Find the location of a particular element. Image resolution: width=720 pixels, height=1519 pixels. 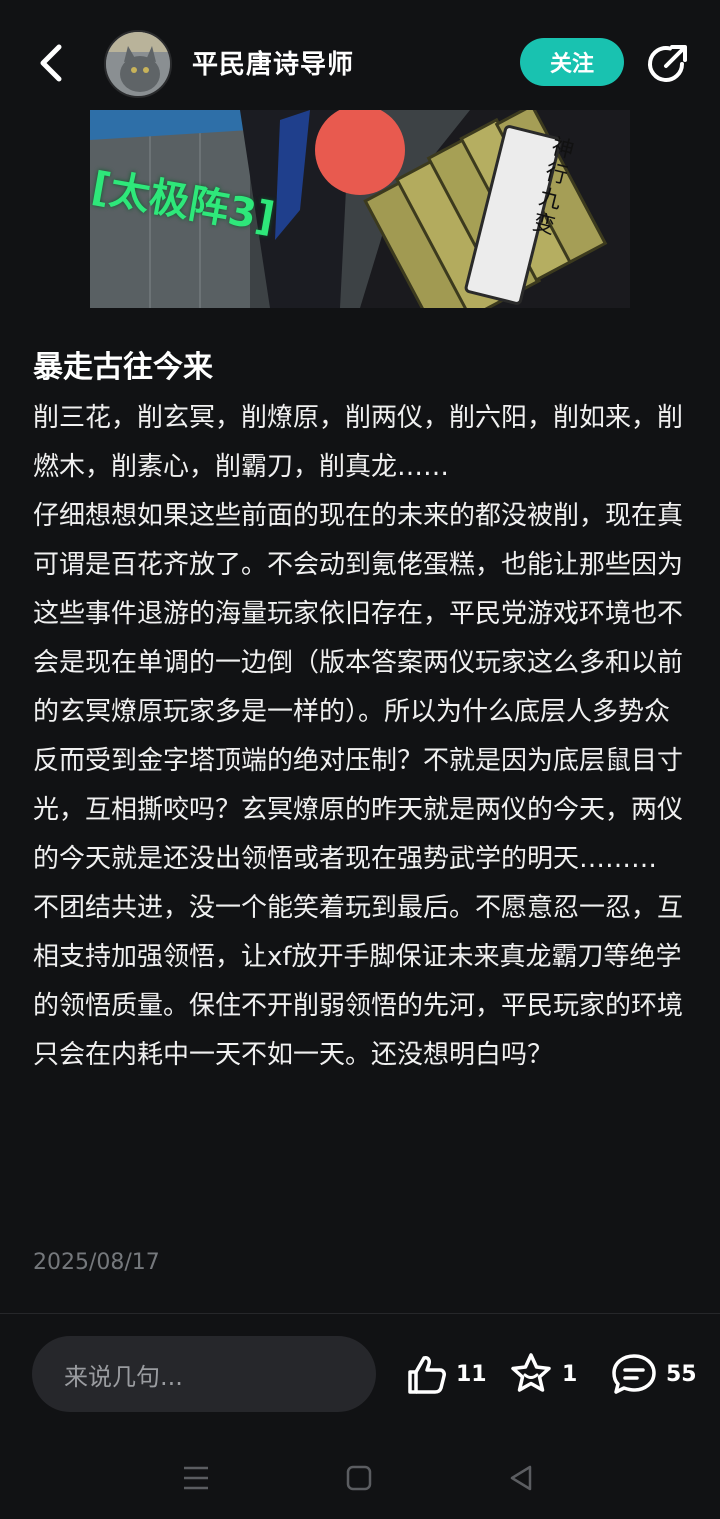

author-name: 平民唐诗导师 is located at coordinates (273, 62).